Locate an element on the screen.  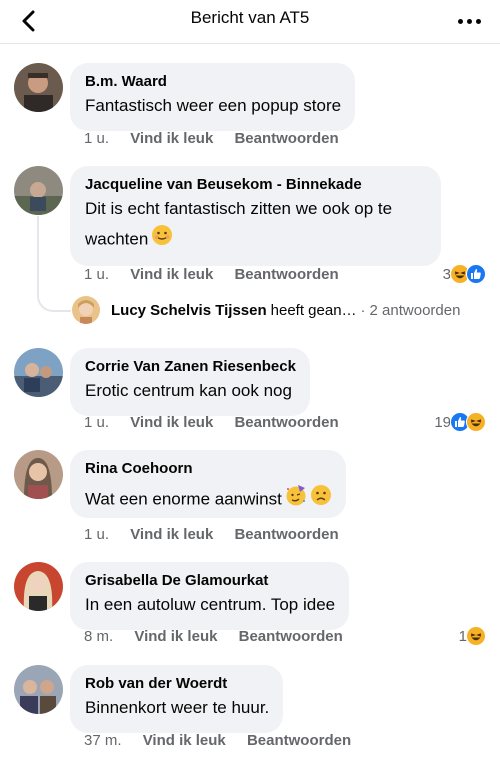
reaction-summary: 1 is located at coordinates (472, 636).